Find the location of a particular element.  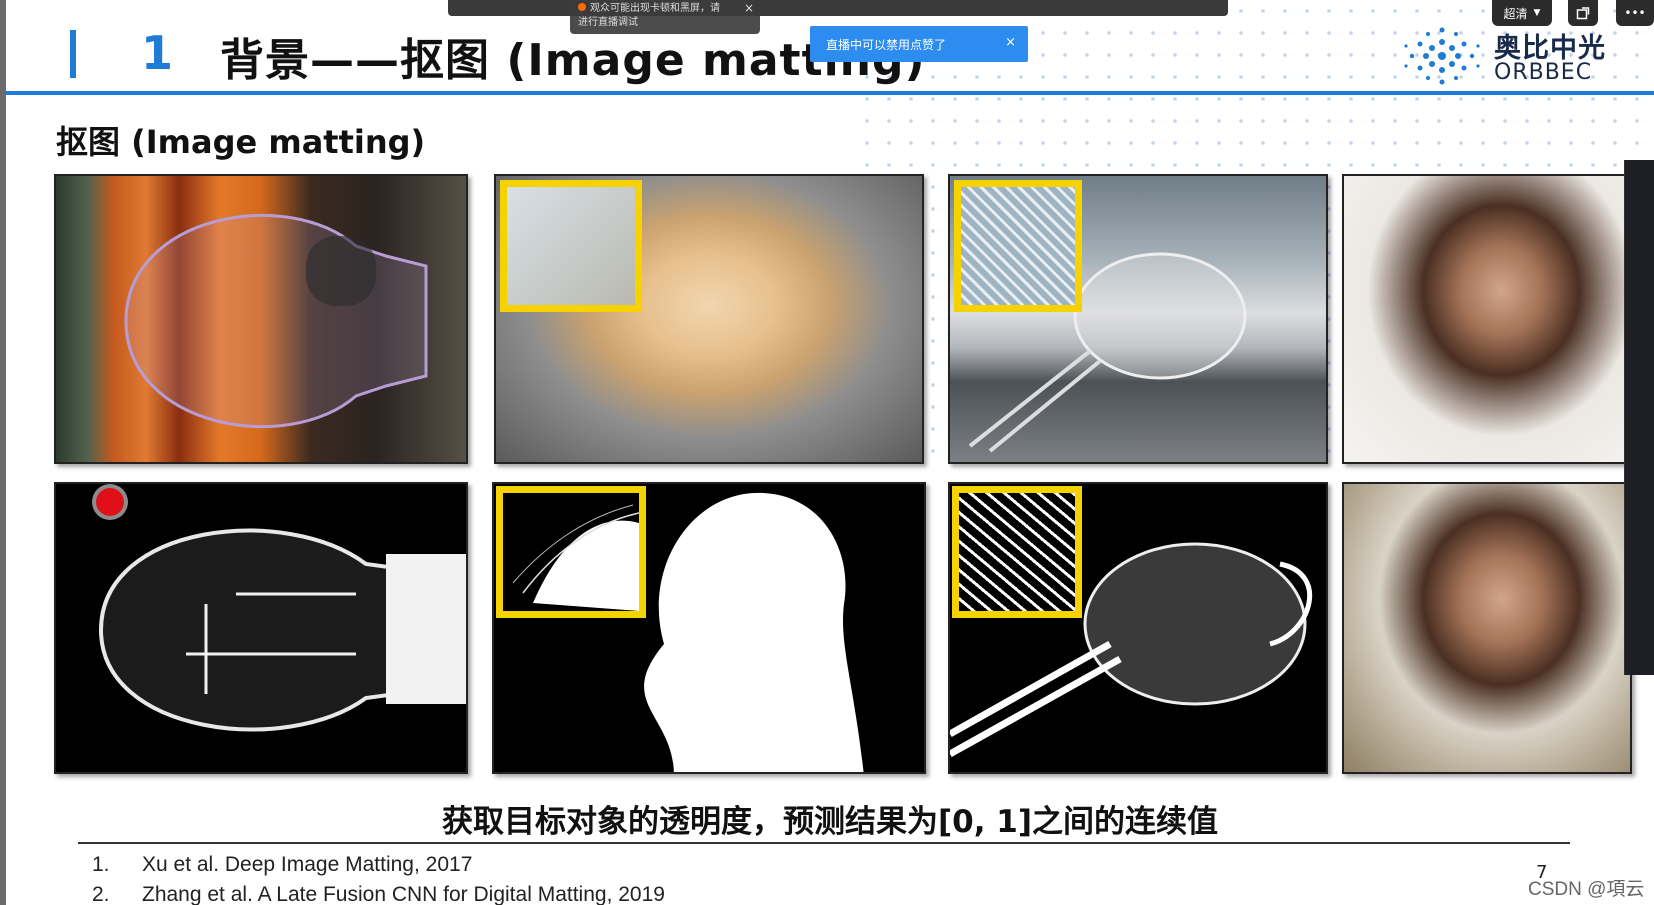

more-options-button: ••• is located at coordinates (1635, 13).